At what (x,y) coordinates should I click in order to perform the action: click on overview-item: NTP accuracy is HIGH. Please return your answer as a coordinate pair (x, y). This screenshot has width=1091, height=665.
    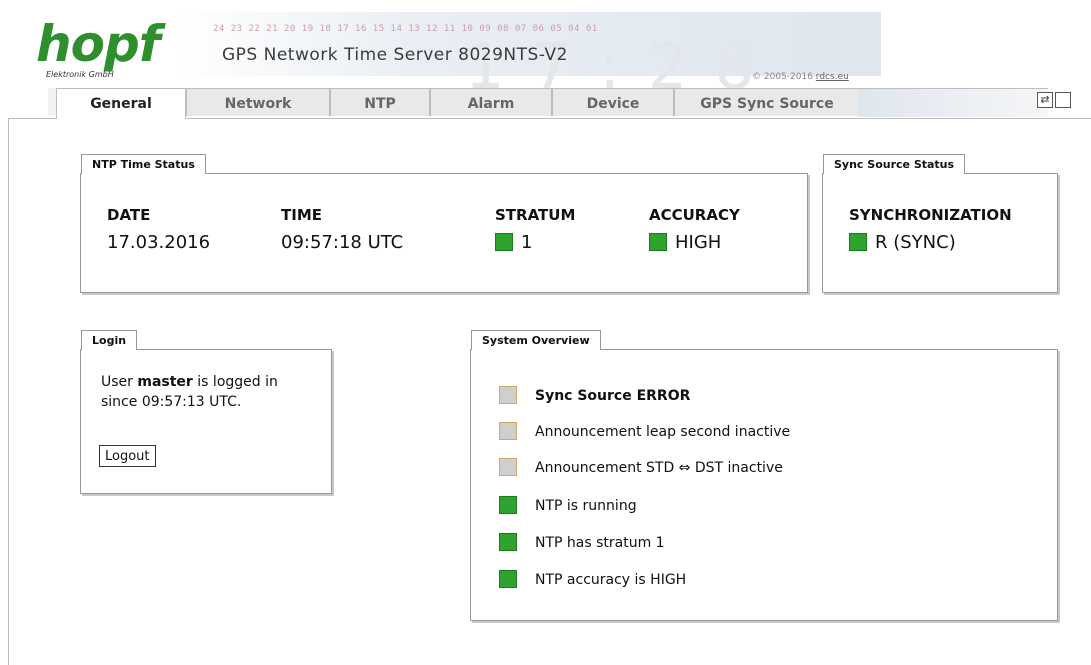
    Looking at the image, I should click on (592, 579).